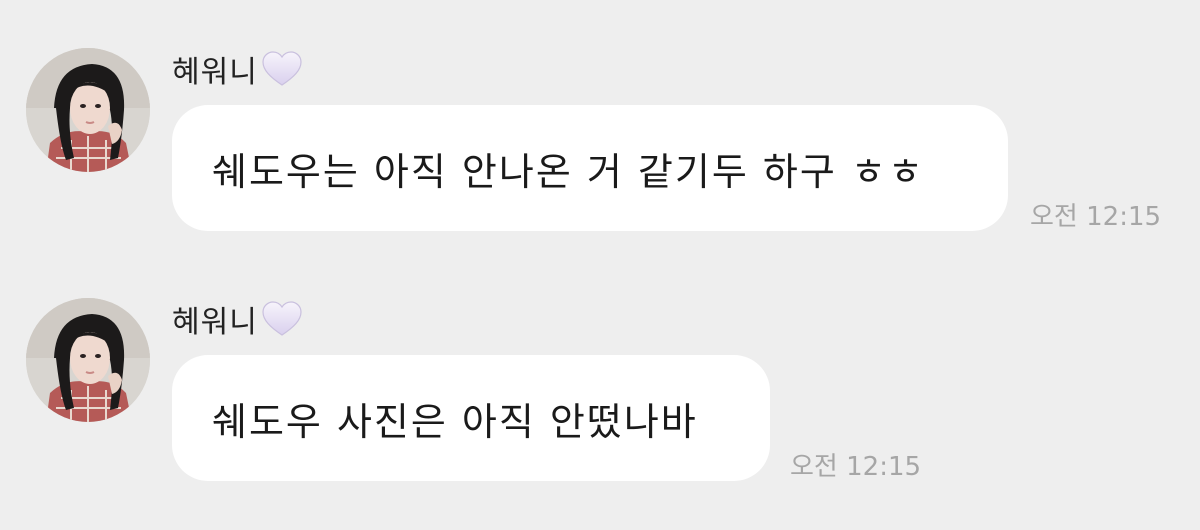  I want to click on message-text: 쉐도우는 아직 안나온 거 같기두 하구 ㅎㅎ, so click(568, 171).